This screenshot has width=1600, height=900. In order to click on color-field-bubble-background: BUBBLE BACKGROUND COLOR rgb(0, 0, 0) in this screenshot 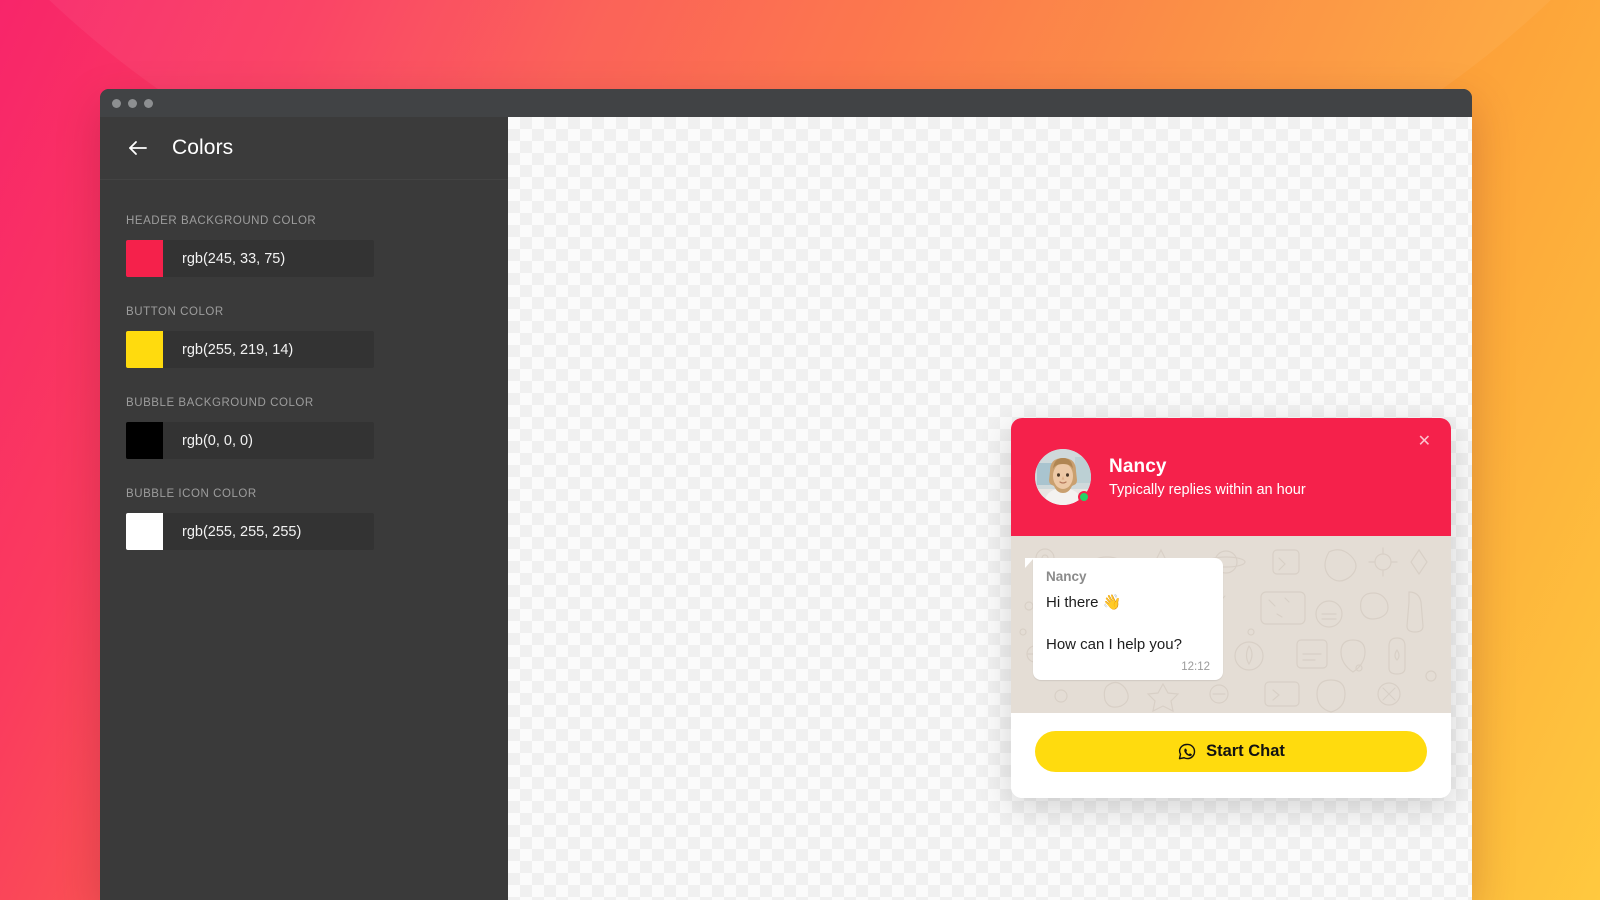, I will do `click(304, 428)`.